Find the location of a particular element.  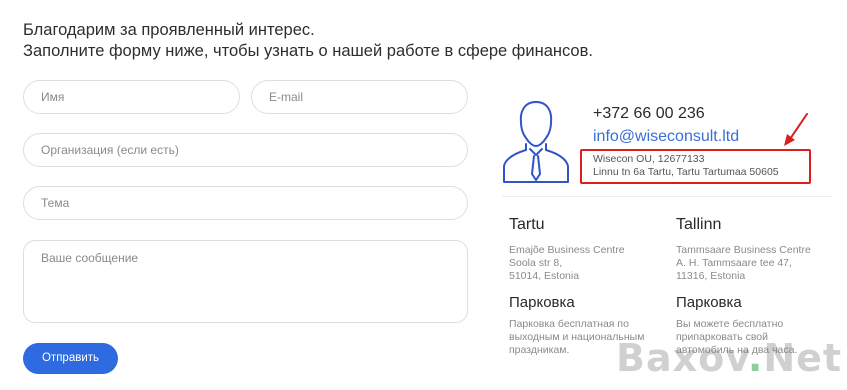

organization-input: Организация (если есть) is located at coordinates (245, 150).